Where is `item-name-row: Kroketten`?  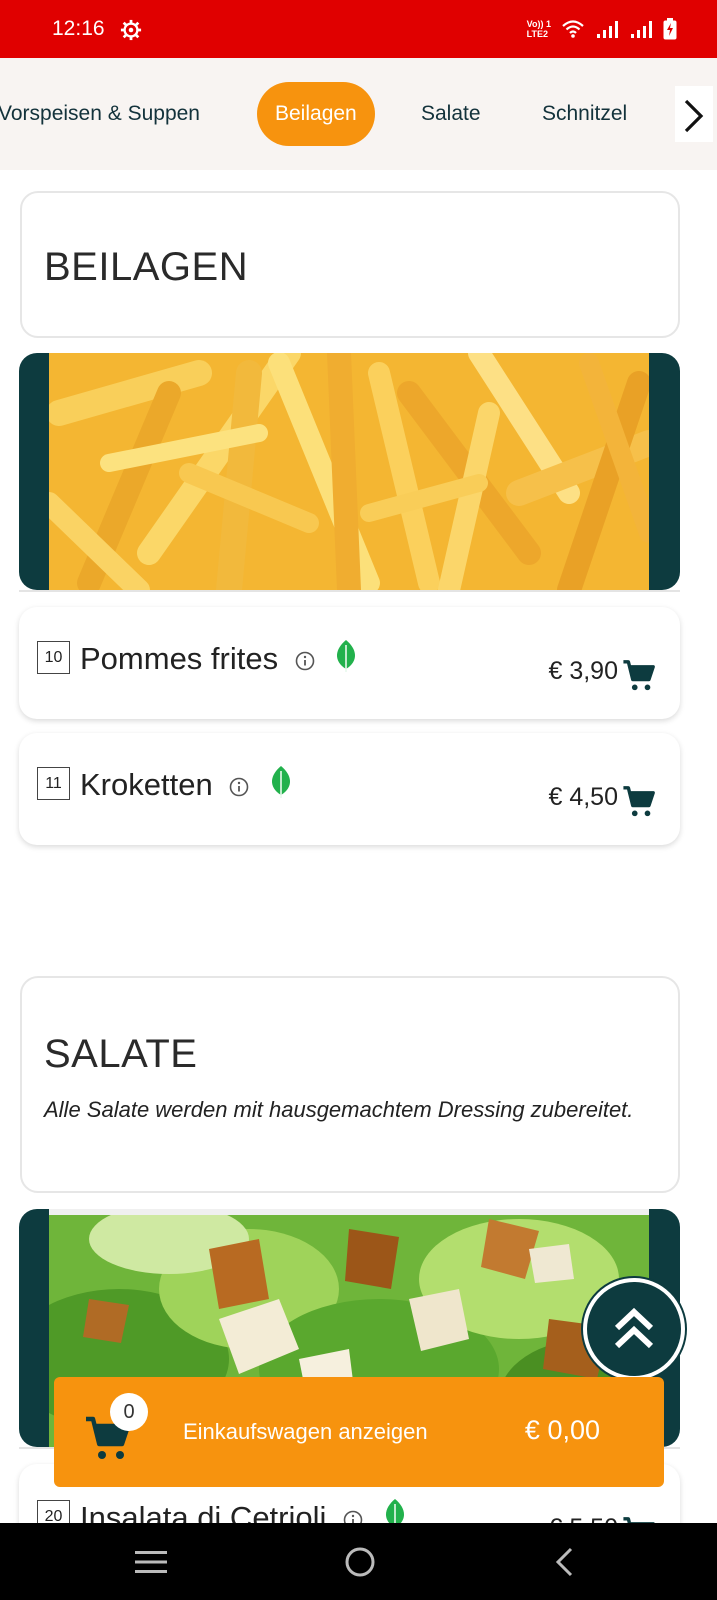 item-name-row: Kroketten is located at coordinates (187, 784).